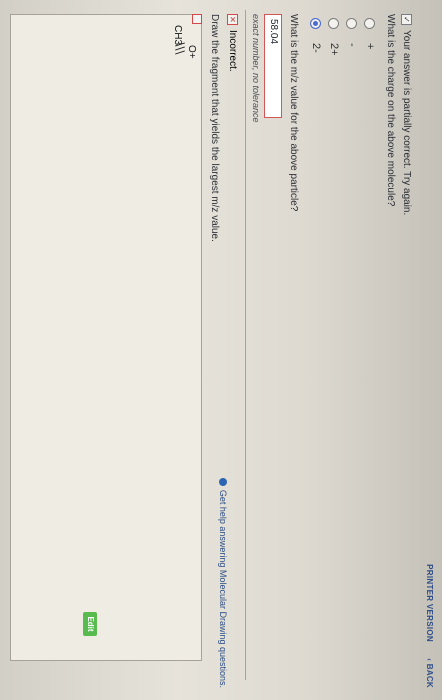 This screenshot has width=442, height=700. What do you see at coordinates (429, 673) in the screenshot?
I see `back-link: ‹ BACK` at bounding box center [429, 673].